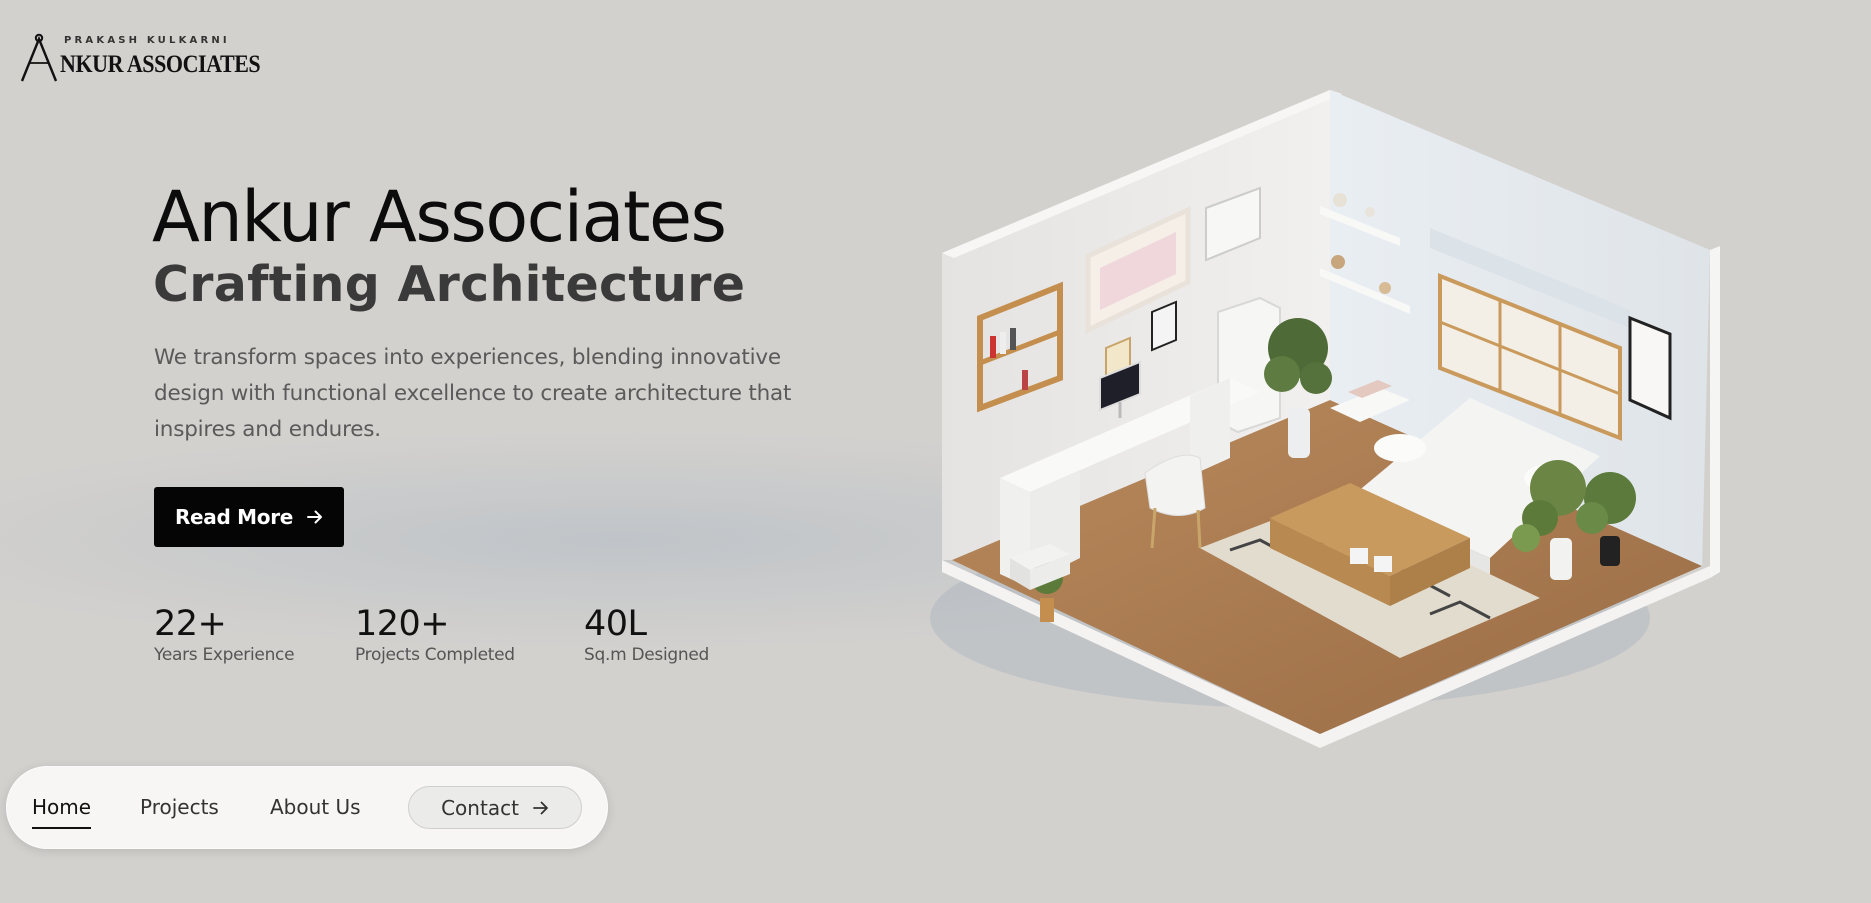  What do you see at coordinates (39, 57) in the screenshot?
I see `compass-a-icon` at bounding box center [39, 57].